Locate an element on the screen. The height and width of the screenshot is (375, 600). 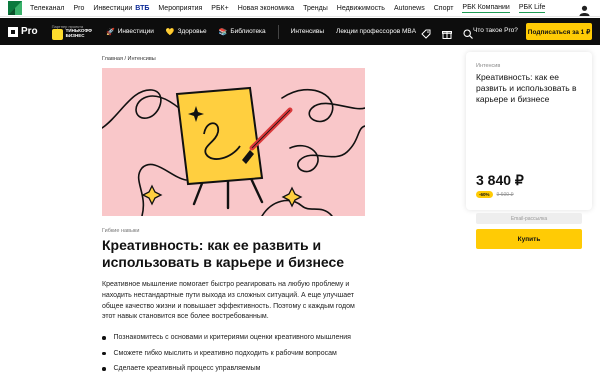
topnav-item-sport: Спорт is located at coordinates (444, 8).